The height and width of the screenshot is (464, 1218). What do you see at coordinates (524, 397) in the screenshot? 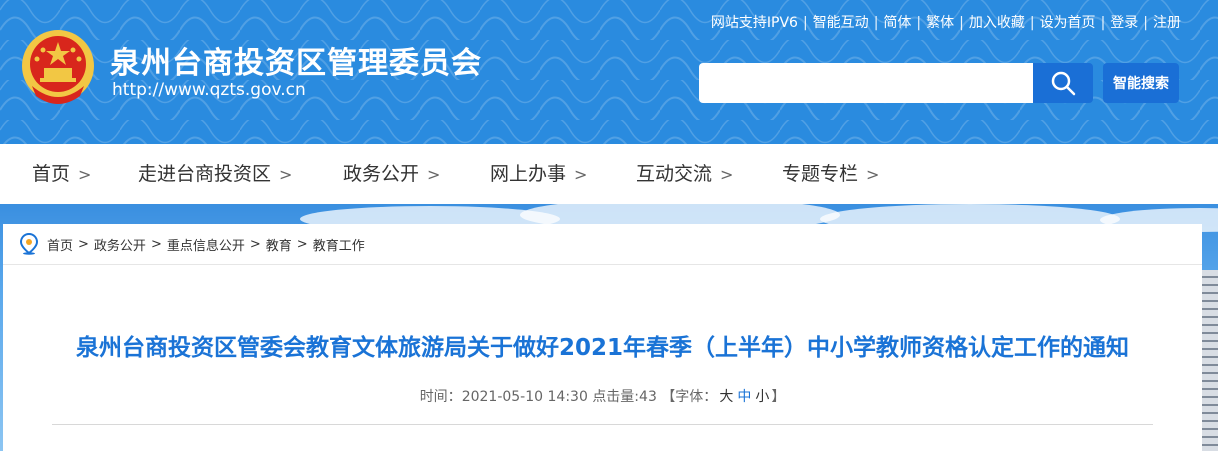
I see `publish-time: 2021-05-10 14:30` at bounding box center [524, 397].